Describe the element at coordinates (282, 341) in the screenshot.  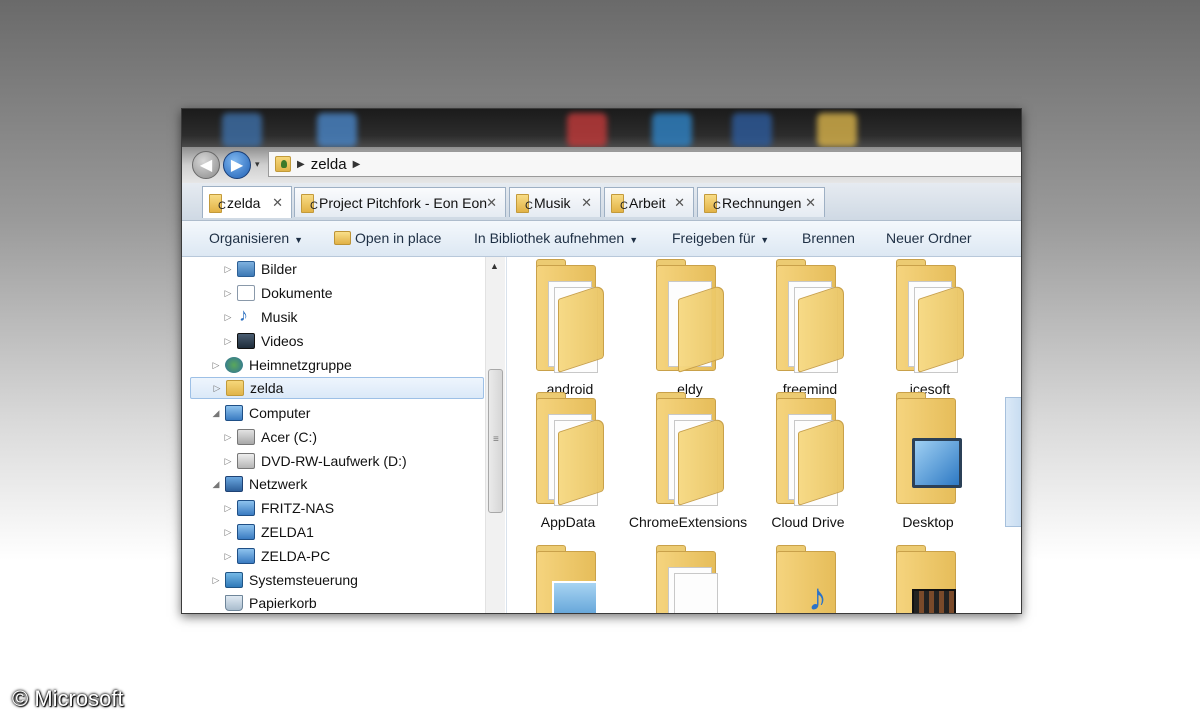
I see `tree-item-label: Videos` at that location.